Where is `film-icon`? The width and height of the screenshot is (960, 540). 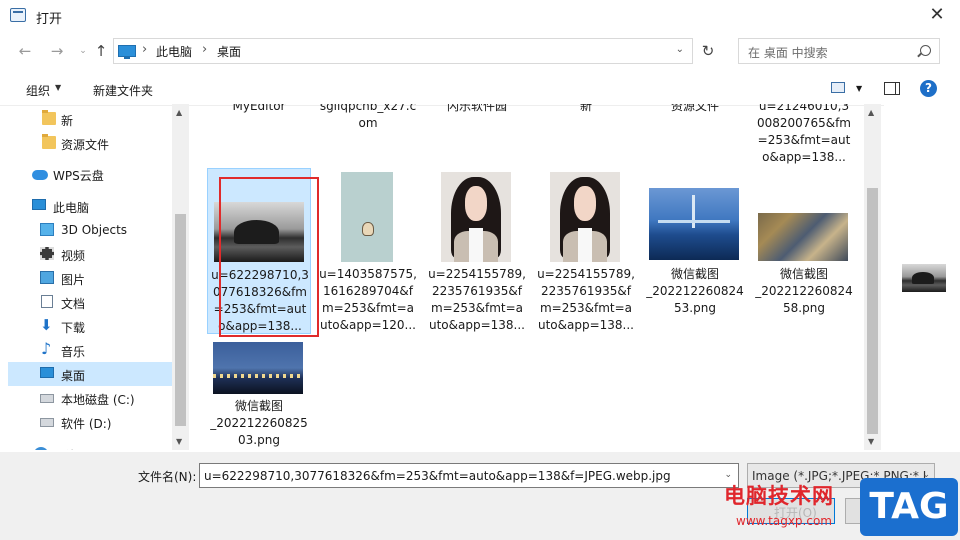
film-icon is located at coordinates (47, 253).